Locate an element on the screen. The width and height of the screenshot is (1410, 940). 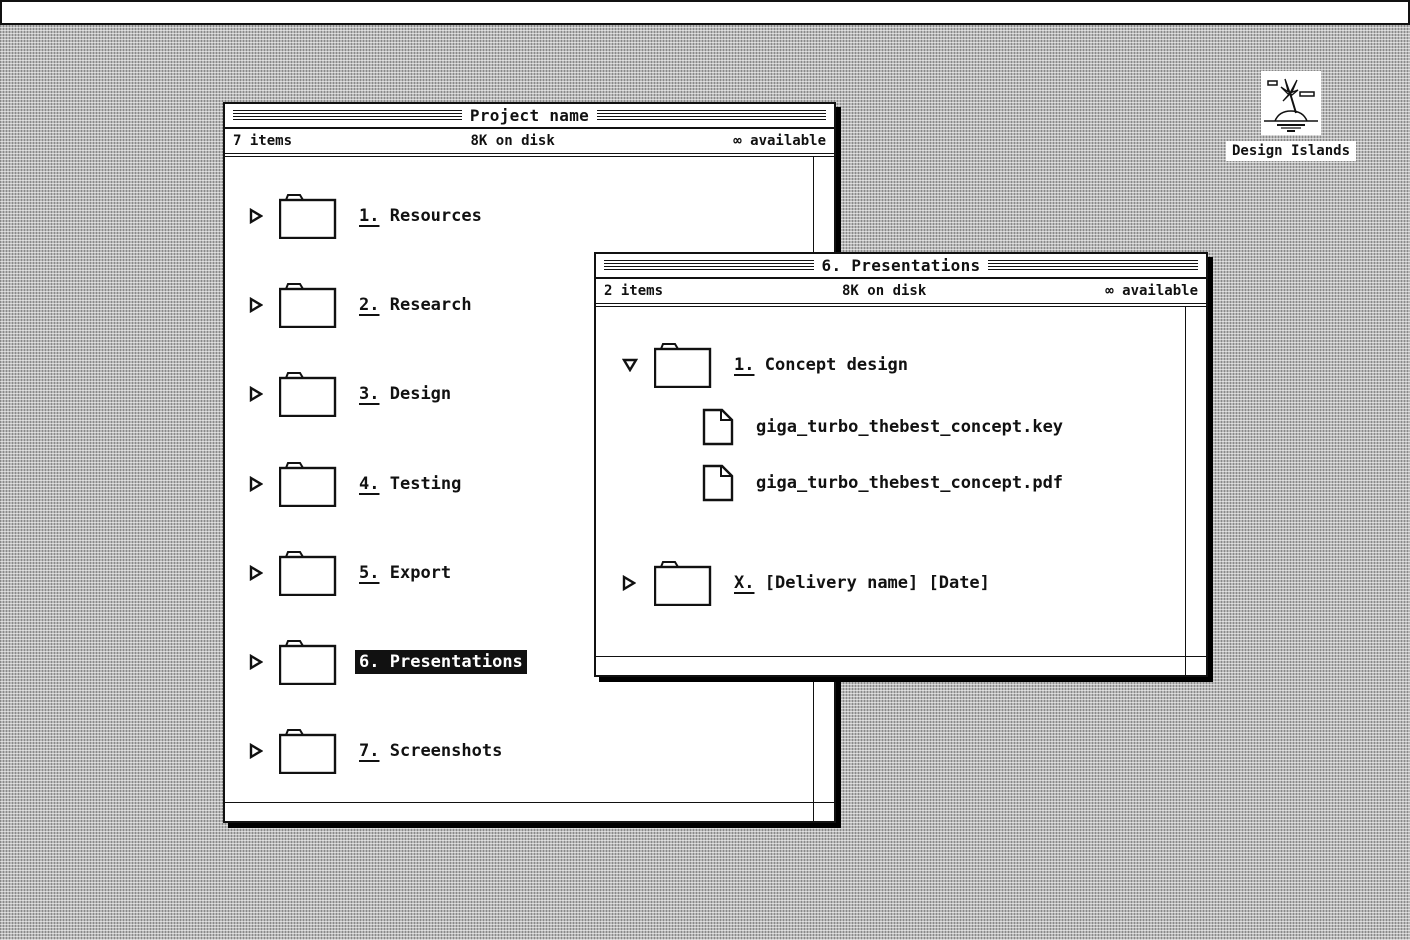
folder-row: 1. Concept design is located at coordinates (766, 365).